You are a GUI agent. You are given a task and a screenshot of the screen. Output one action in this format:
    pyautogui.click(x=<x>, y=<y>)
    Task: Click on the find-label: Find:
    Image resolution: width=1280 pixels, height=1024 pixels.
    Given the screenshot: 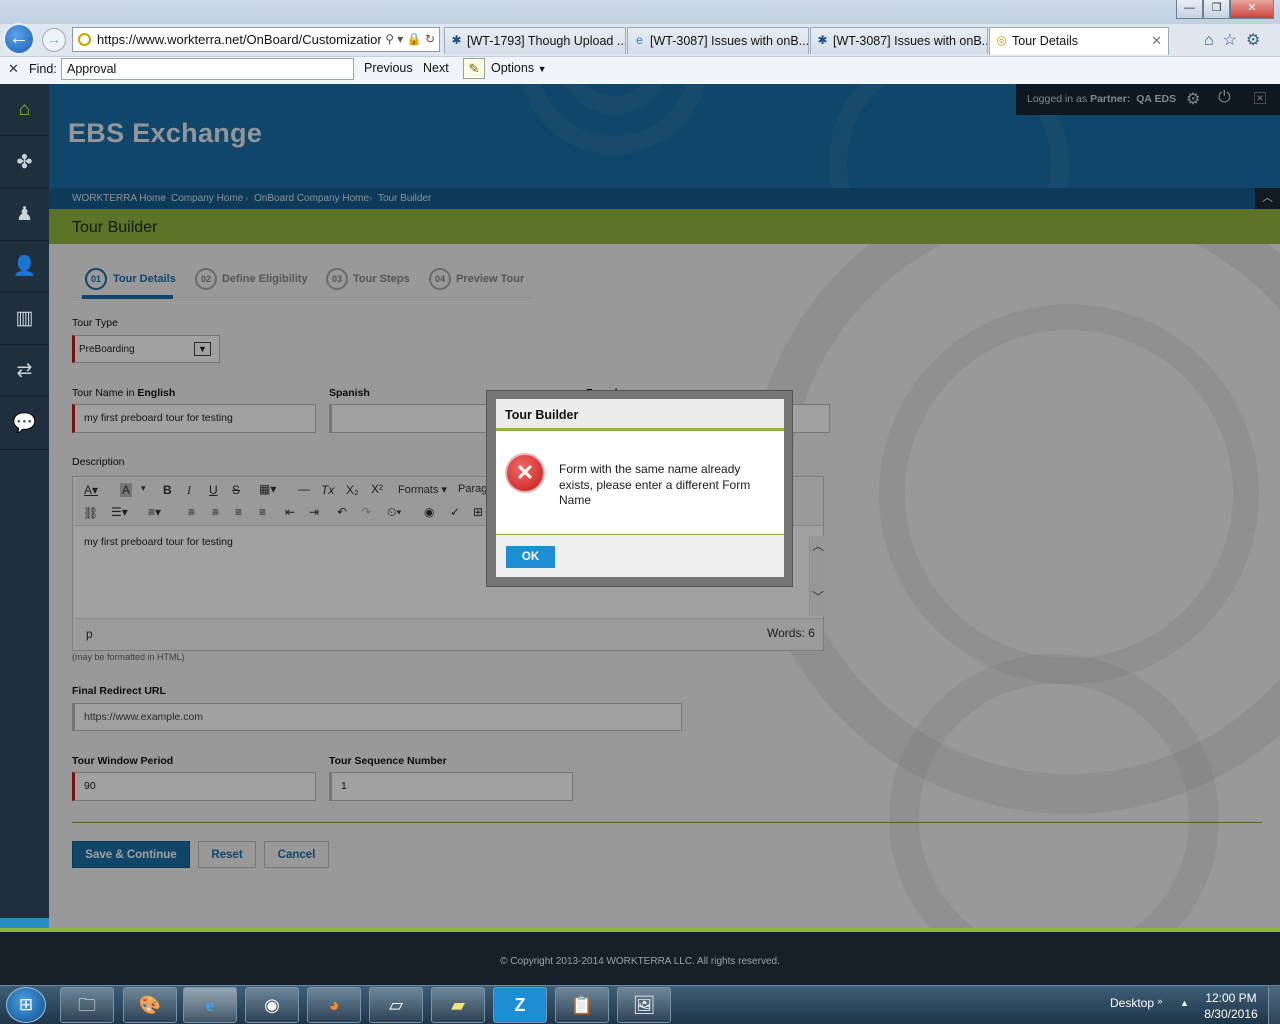 What is the action you would take?
    pyautogui.click(x=43, y=69)
    